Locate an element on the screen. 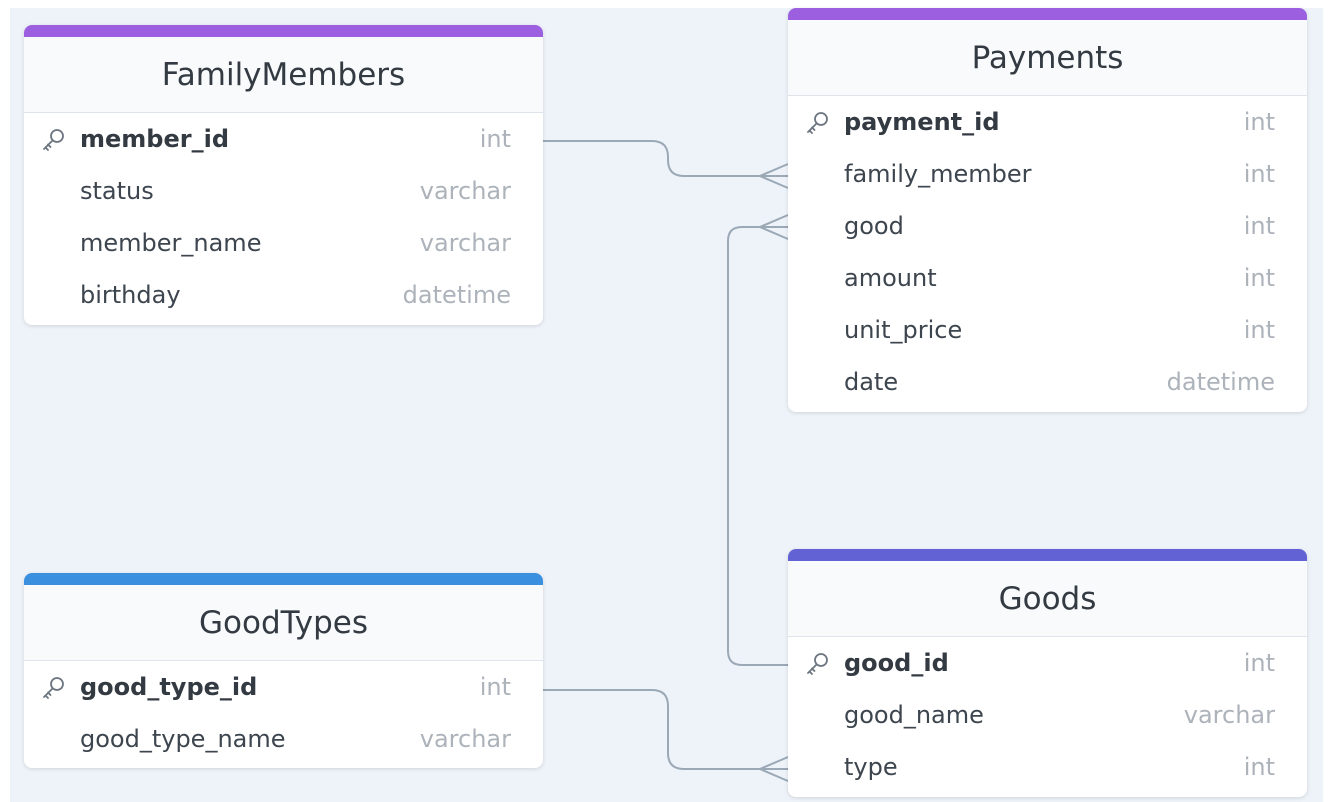  field-list: good_id int good_name varchar type int is located at coordinates (1047, 715).